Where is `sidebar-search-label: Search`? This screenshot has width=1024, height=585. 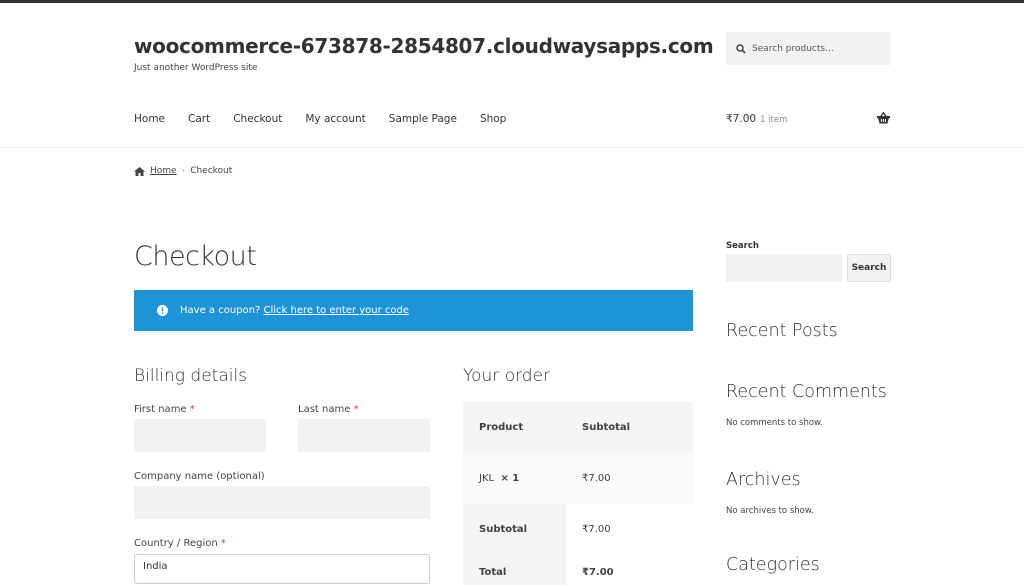 sidebar-search-label: Search is located at coordinates (742, 246).